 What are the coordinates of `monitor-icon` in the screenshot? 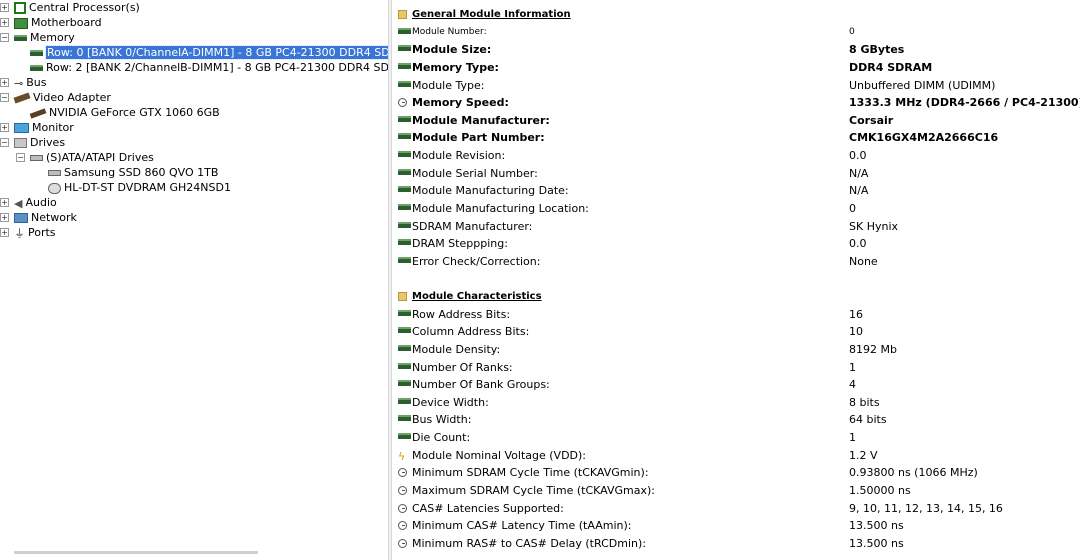 It's located at (21, 128).